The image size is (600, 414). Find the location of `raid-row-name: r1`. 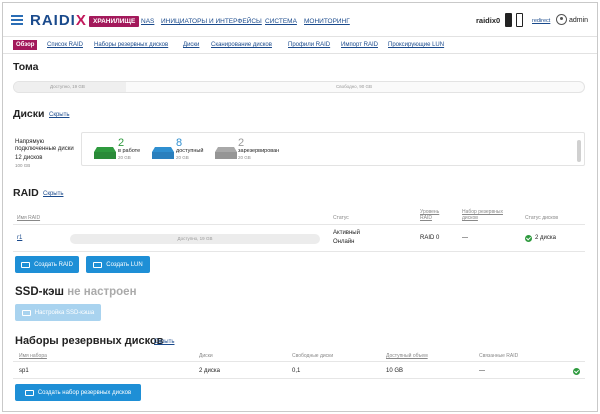

raid-row-name: r1 is located at coordinates (19, 238).